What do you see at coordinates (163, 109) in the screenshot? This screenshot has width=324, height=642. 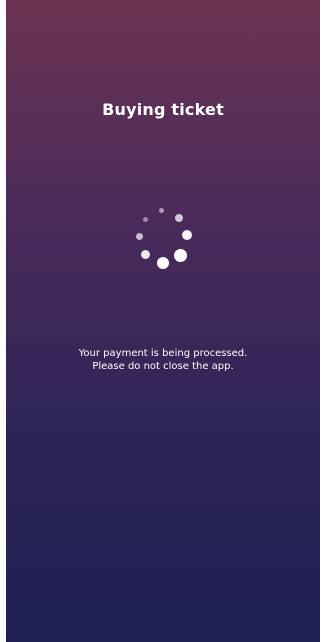 I see `page-title: Buying ticket` at bounding box center [163, 109].